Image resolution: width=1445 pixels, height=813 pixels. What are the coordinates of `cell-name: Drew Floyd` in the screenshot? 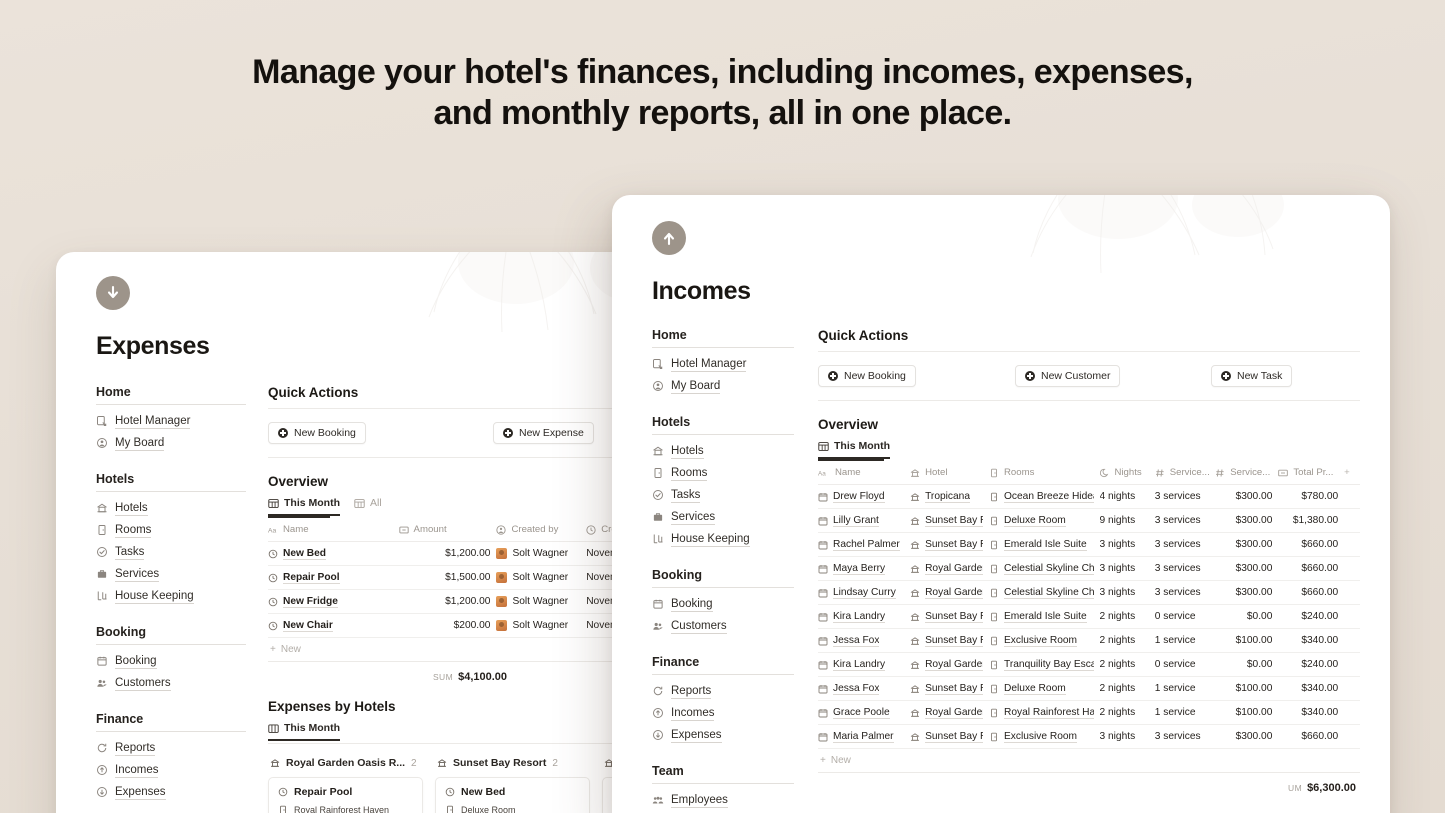 It's located at (864, 496).